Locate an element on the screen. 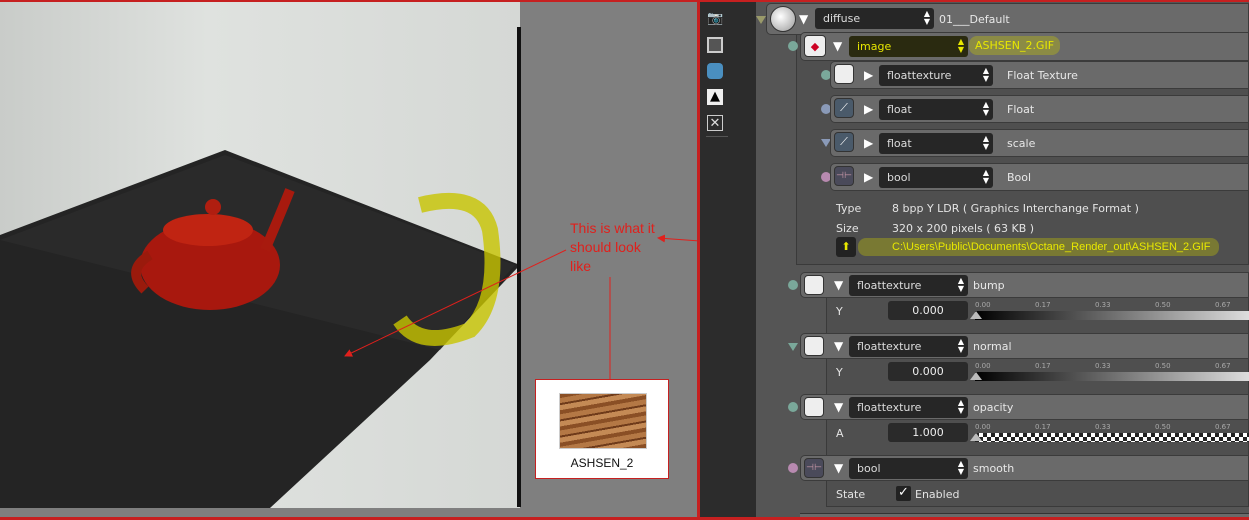 This screenshot has width=1249, height=520. select-value: diffuse is located at coordinates (842, 18).